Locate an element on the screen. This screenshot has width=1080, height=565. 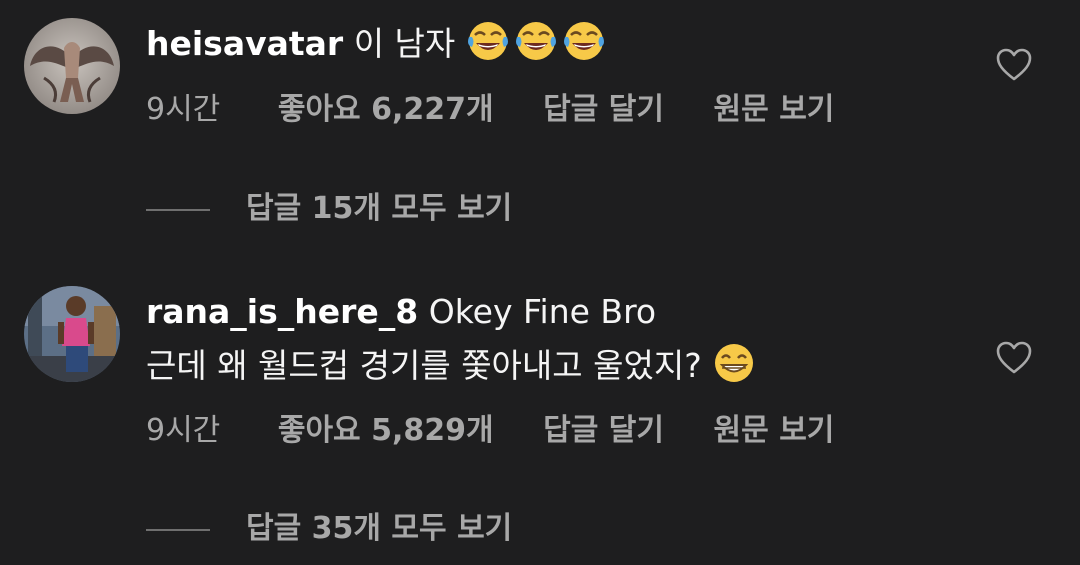
view-replies-label: 답글 35개 모두 보기 is located at coordinates (379, 528).